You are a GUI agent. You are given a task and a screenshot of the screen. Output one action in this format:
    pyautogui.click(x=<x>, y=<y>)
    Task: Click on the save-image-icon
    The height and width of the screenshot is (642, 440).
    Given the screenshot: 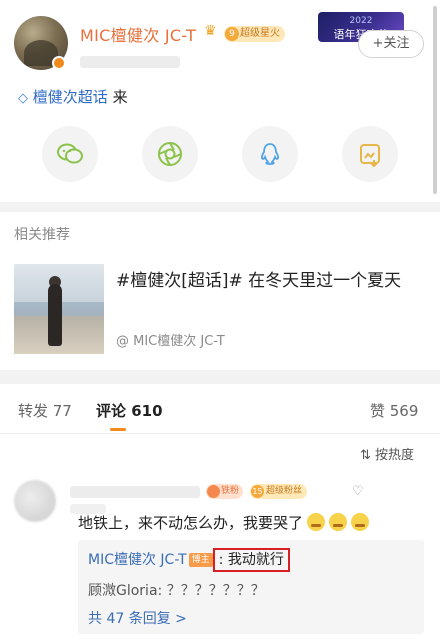 What is the action you would take?
    pyautogui.click(x=370, y=156)
    